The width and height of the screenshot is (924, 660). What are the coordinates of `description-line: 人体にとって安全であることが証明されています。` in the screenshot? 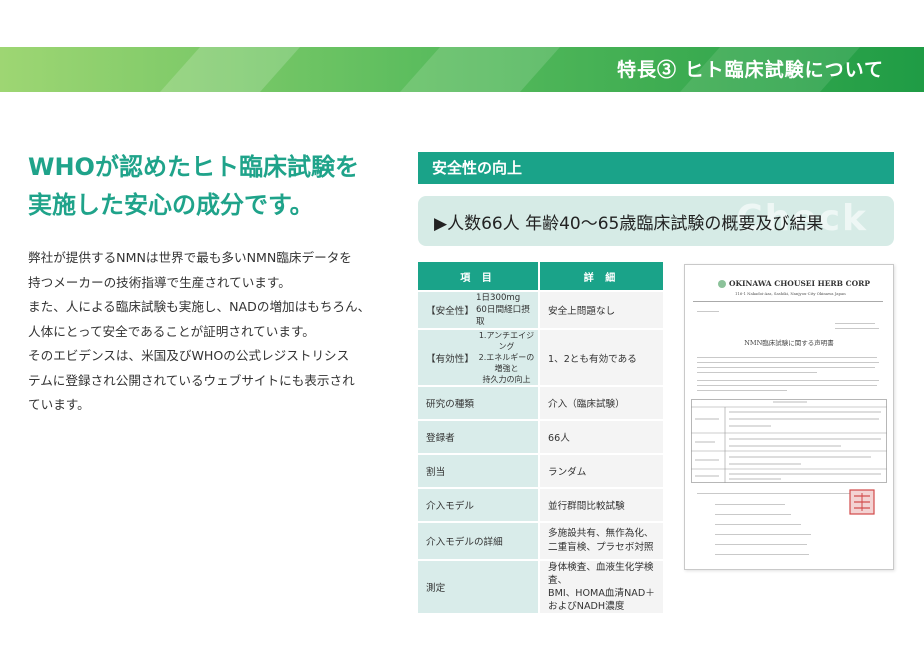 It's located at (171, 331).